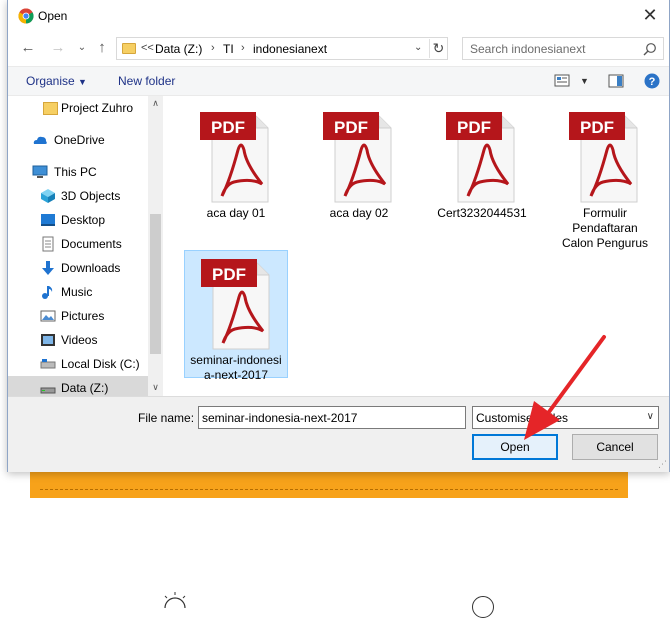 This screenshot has height=618, width=670. What do you see at coordinates (562, 81) in the screenshot?
I see `view-options-icon` at bounding box center [562, 81].